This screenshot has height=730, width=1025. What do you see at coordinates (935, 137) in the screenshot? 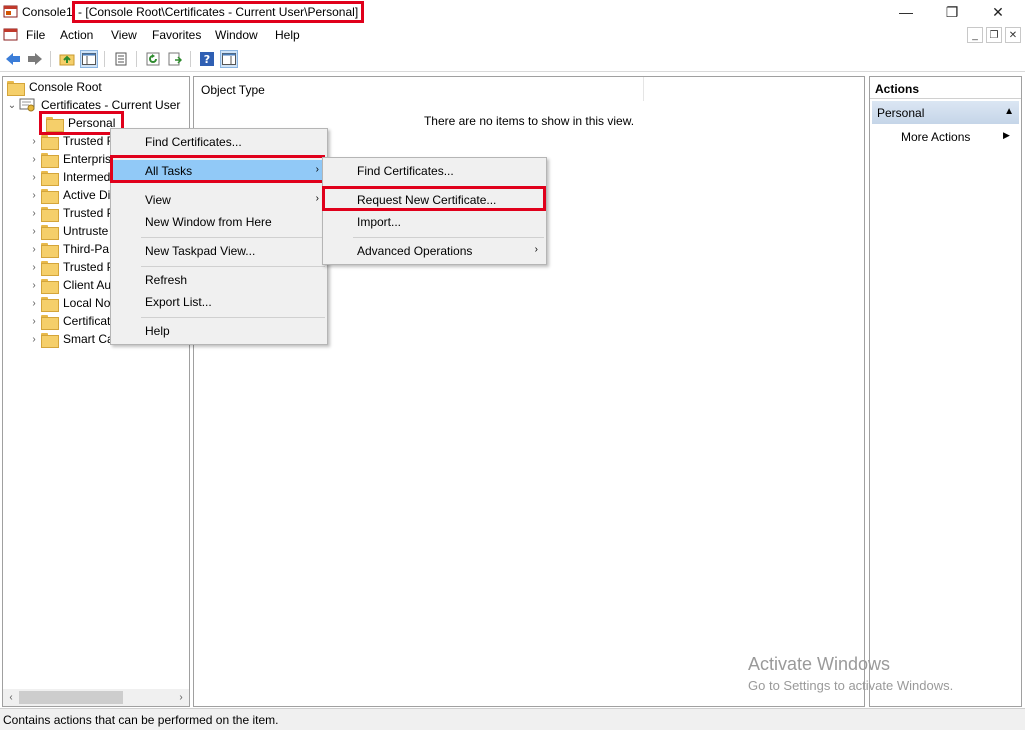
I see `more-actions-item: More Actions` at bounding box center [935, 137].